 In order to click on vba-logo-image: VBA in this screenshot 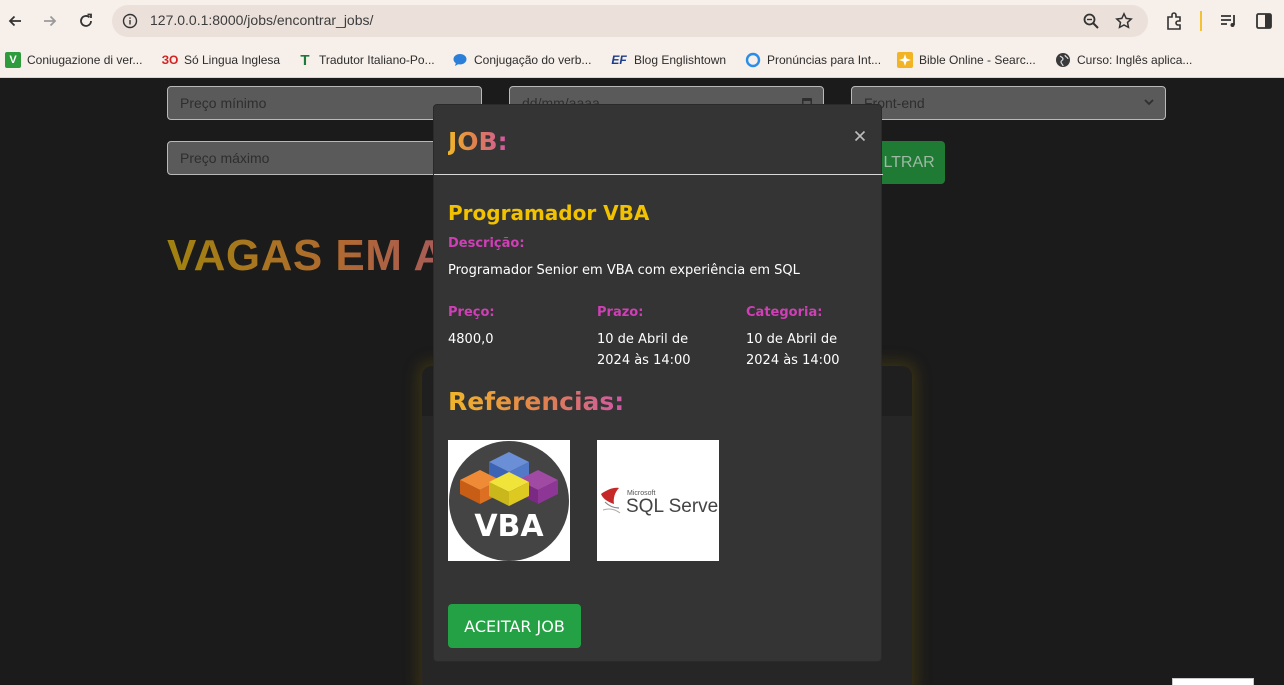, I will do `click(509, 501)`.